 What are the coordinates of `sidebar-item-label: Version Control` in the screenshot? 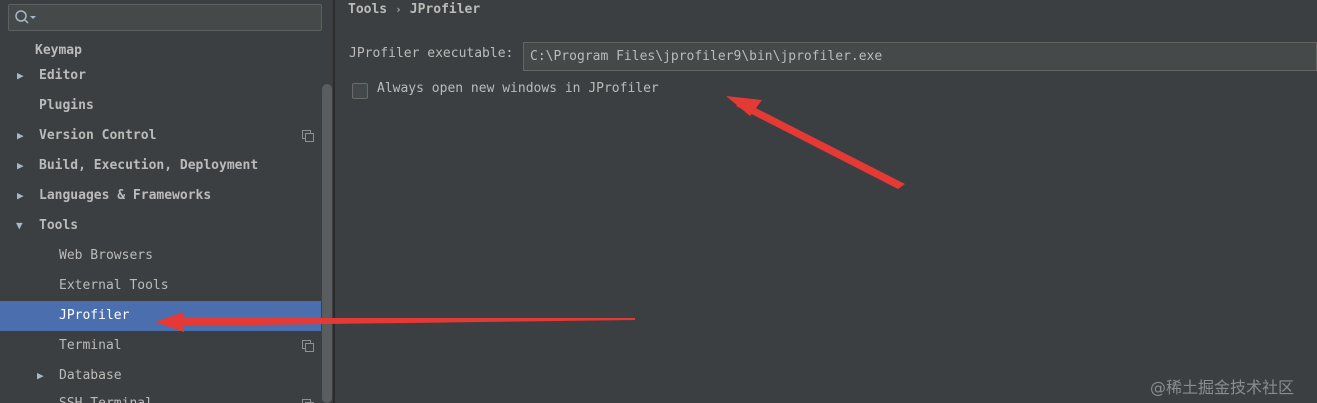 It's located at (98, 135).